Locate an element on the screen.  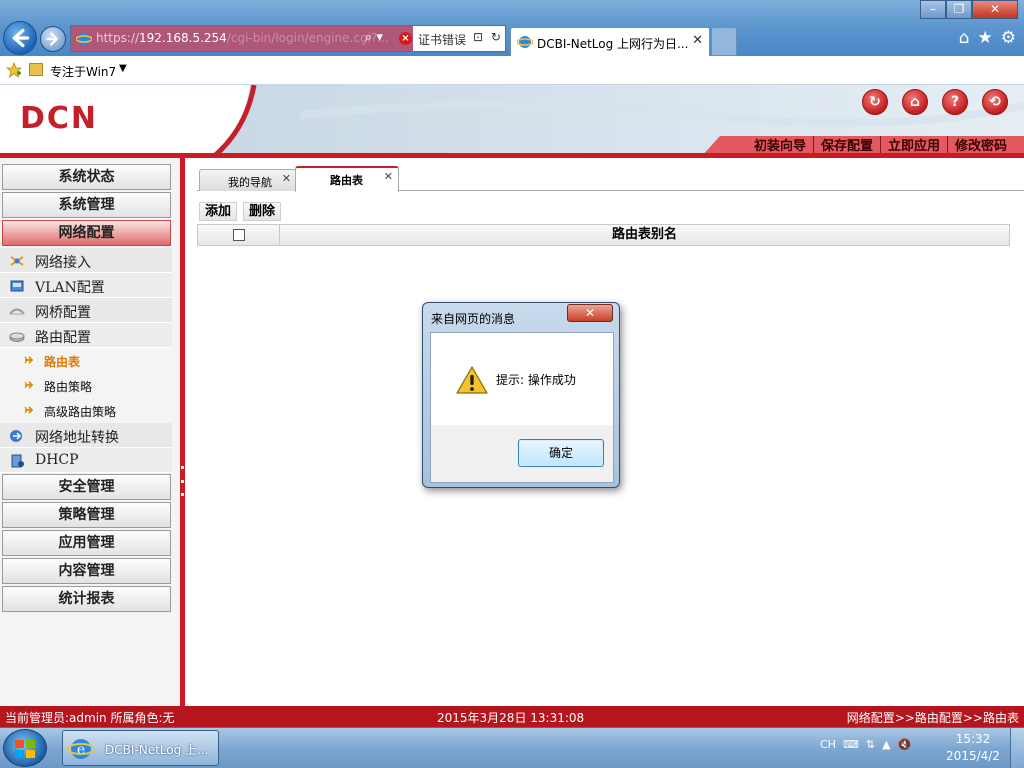
add-favorite-icon is located at coordinates (14, 70).